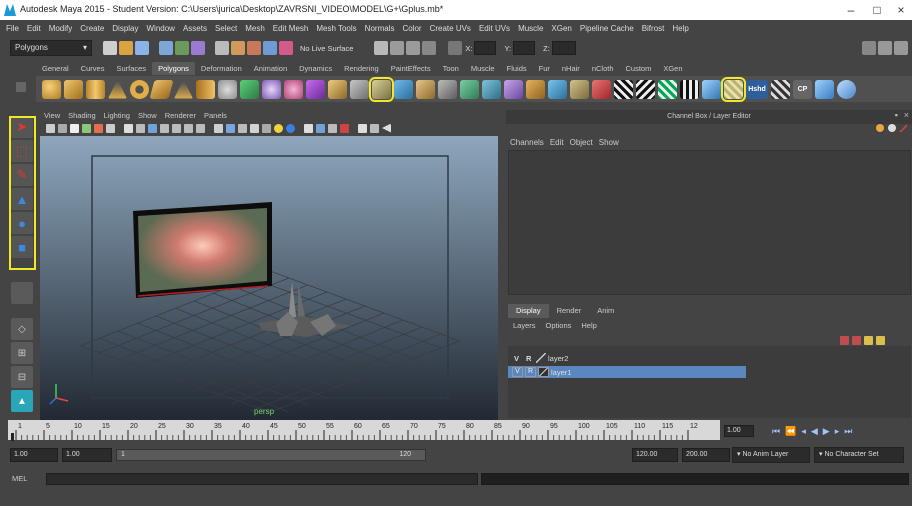 Image resolution: width=912 pixels, height=506 pixels. What do you see at coordinates (491, 89) in the screenshot?
I see `offset-edge-loop-icon` at bounding box center [491, 89].